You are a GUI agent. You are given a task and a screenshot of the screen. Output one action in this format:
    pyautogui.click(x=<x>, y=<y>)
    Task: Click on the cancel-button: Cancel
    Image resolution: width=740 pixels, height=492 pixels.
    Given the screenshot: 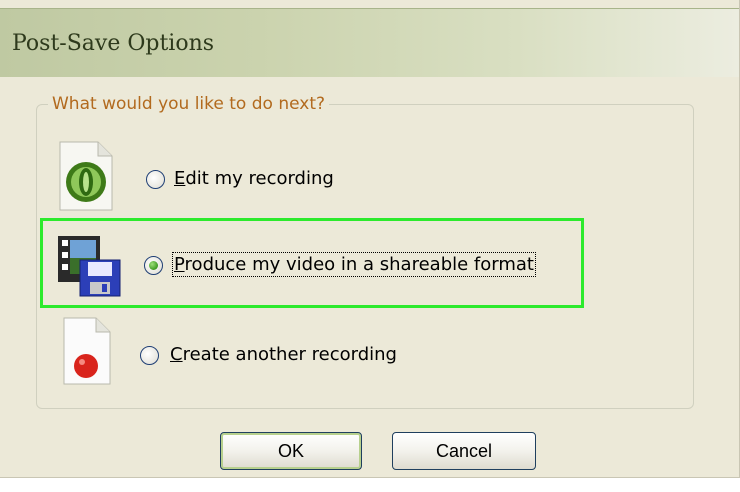 What is the action you would take?
    pyautogui.click(x=464, y=451)
    